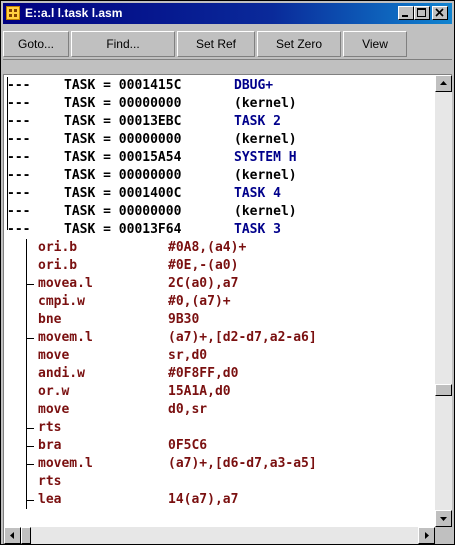  What do you see at coordinates (13, 13) in the screenshot?
I see `module-icon` at bounding box center [13, 13].